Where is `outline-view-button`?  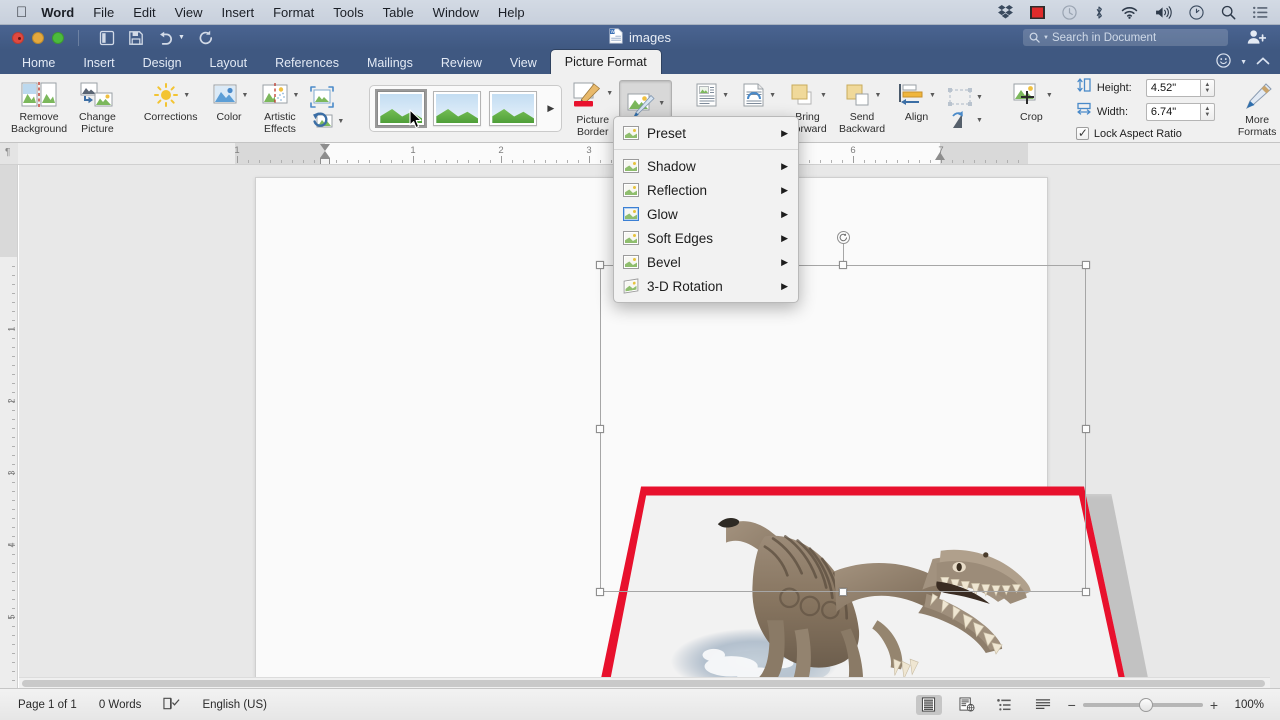 outline-view-button is located at coordinates (1005, 705).